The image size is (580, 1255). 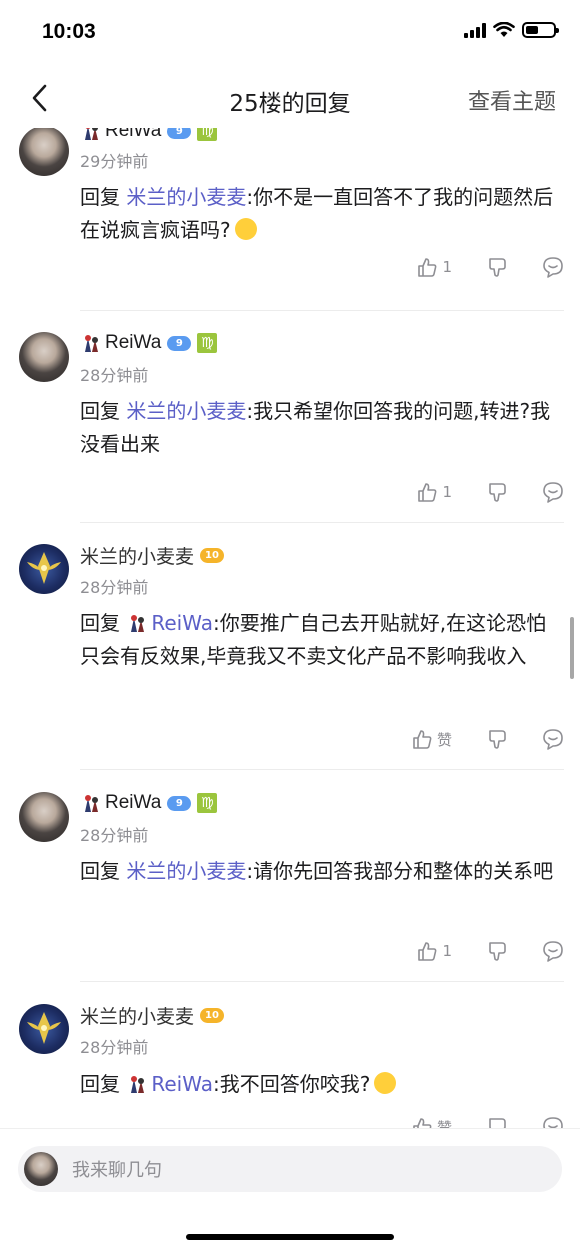 I want to click on timestamp: 29分钟前, so click(x=114, y=161).